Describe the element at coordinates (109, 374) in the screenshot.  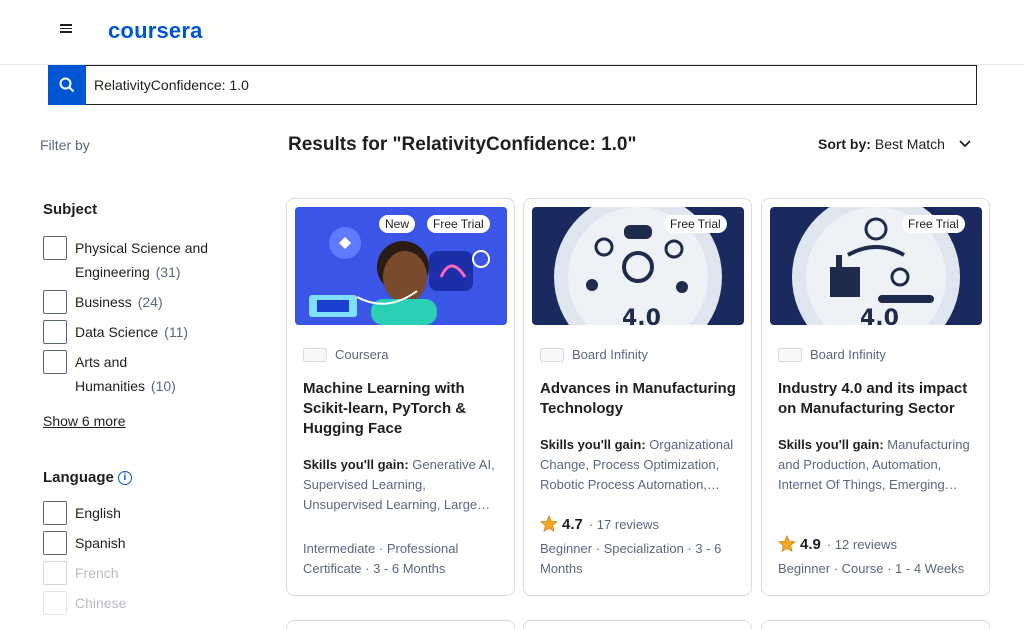
I see `subject-option-arts-humanities: Arts and Humanities (10)` at that location.